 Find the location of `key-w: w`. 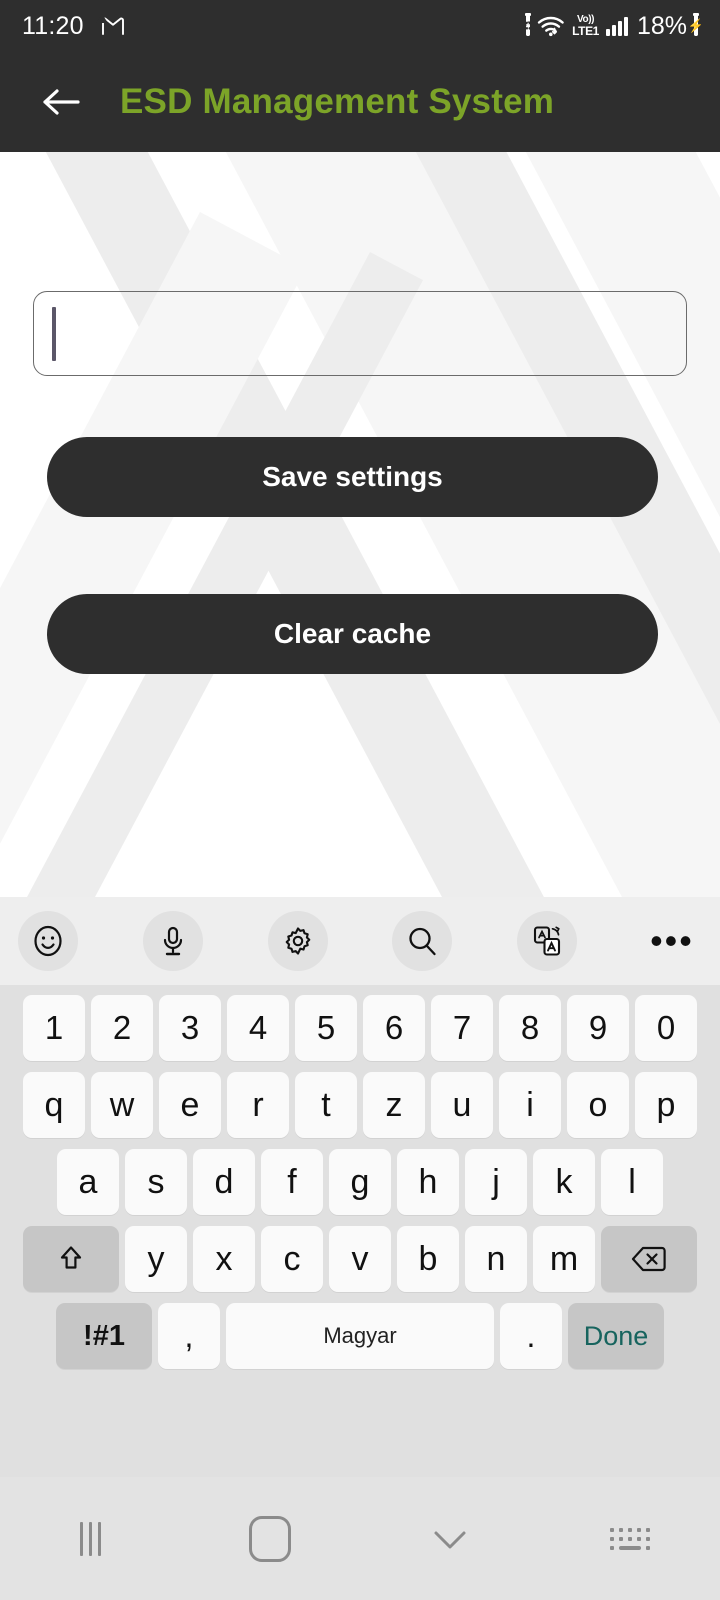

key-w: w is located at coordinates (122, 1105).